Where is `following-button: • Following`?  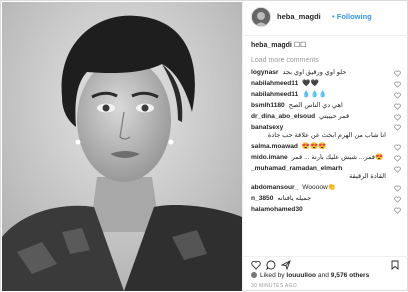 following-button: • Following is located at coordinates (352, 16).